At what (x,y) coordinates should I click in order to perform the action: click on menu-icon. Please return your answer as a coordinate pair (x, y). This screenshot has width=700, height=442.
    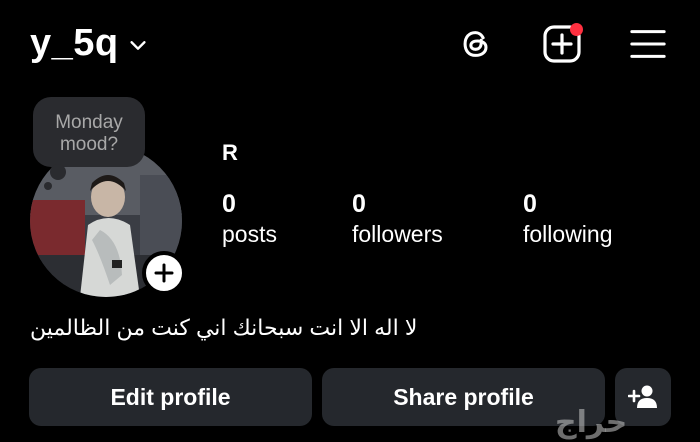
    Looking at the image, I should click on (648, 44).